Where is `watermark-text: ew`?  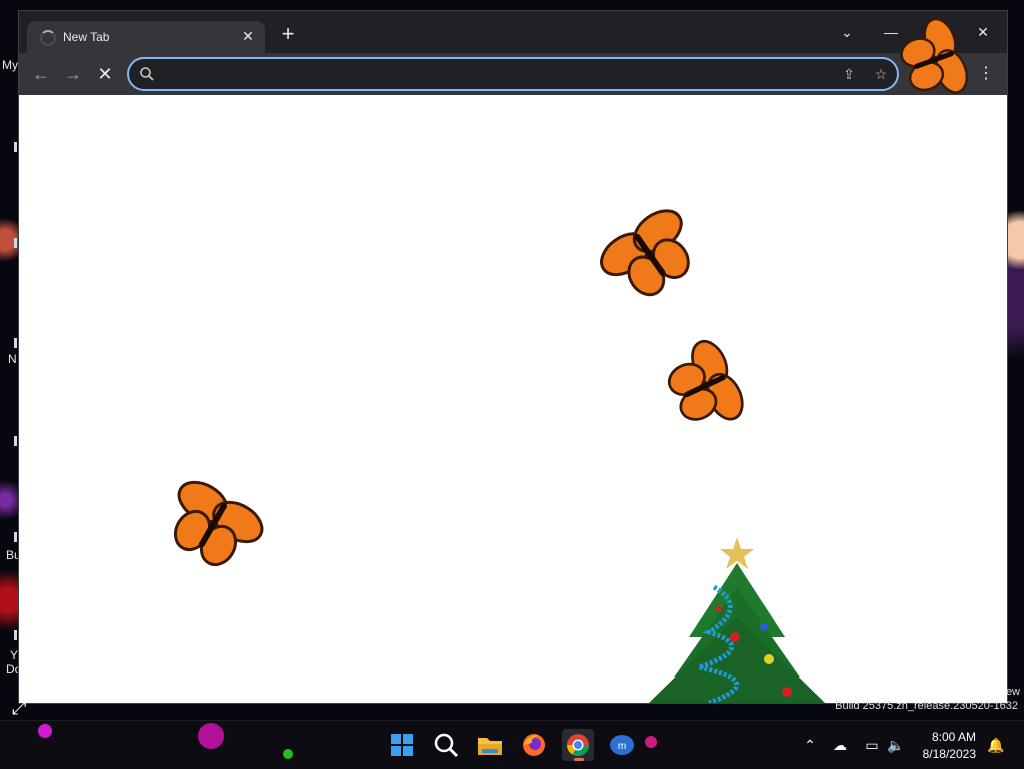
watermark-text: ew is located at coordinates (1012, 692).